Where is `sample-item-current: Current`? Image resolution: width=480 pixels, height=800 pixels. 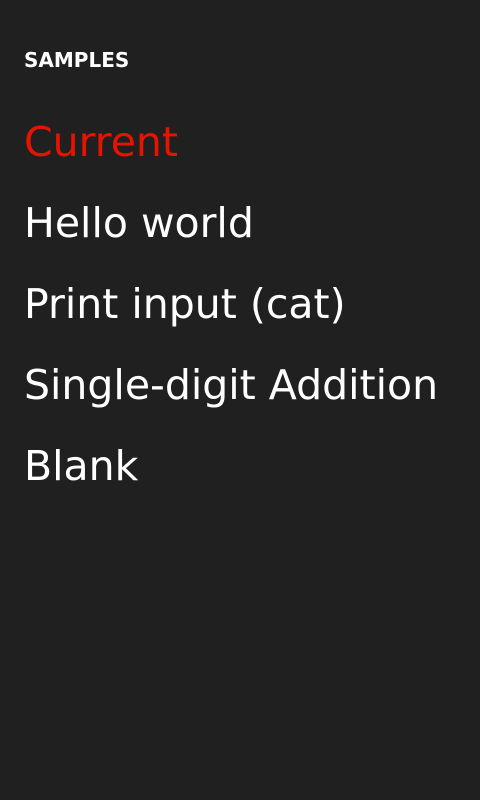
sample-item-current: Current is located at coordinates (244, 142).